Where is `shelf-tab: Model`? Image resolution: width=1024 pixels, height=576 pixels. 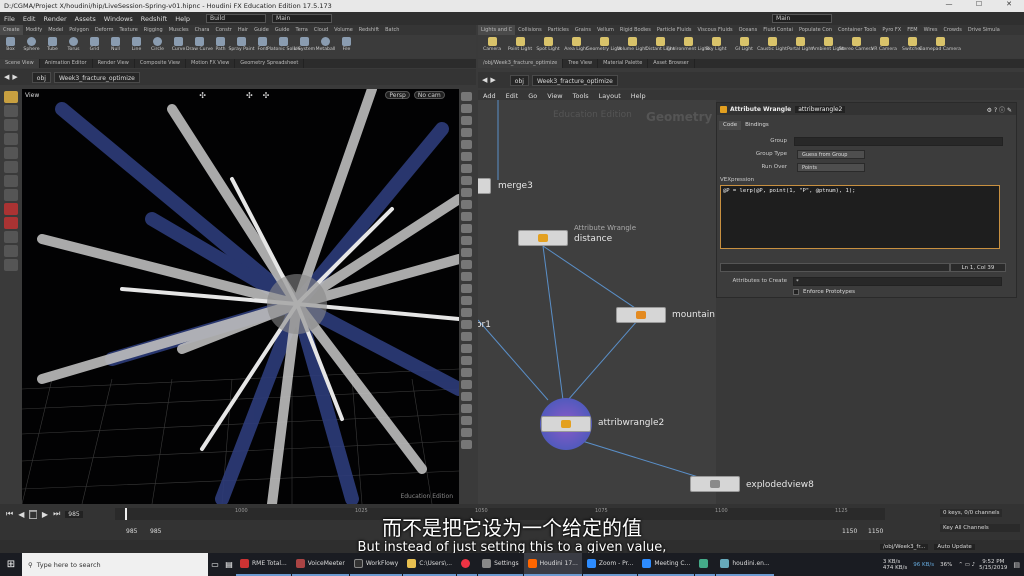 shelf-tab: Model is located at coordinates (55, 30).